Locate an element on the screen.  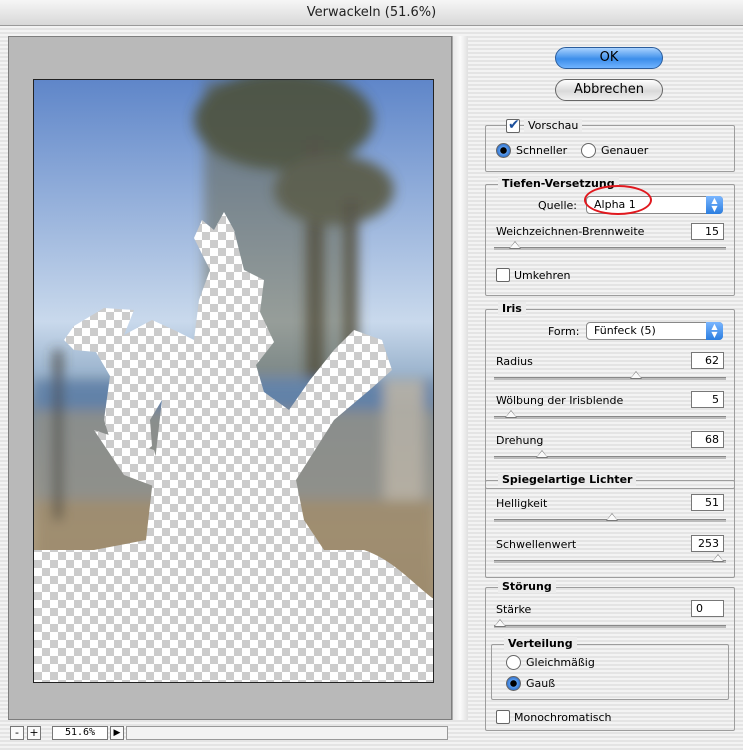
radius-label: Radius is located at coordinates (514, 361).